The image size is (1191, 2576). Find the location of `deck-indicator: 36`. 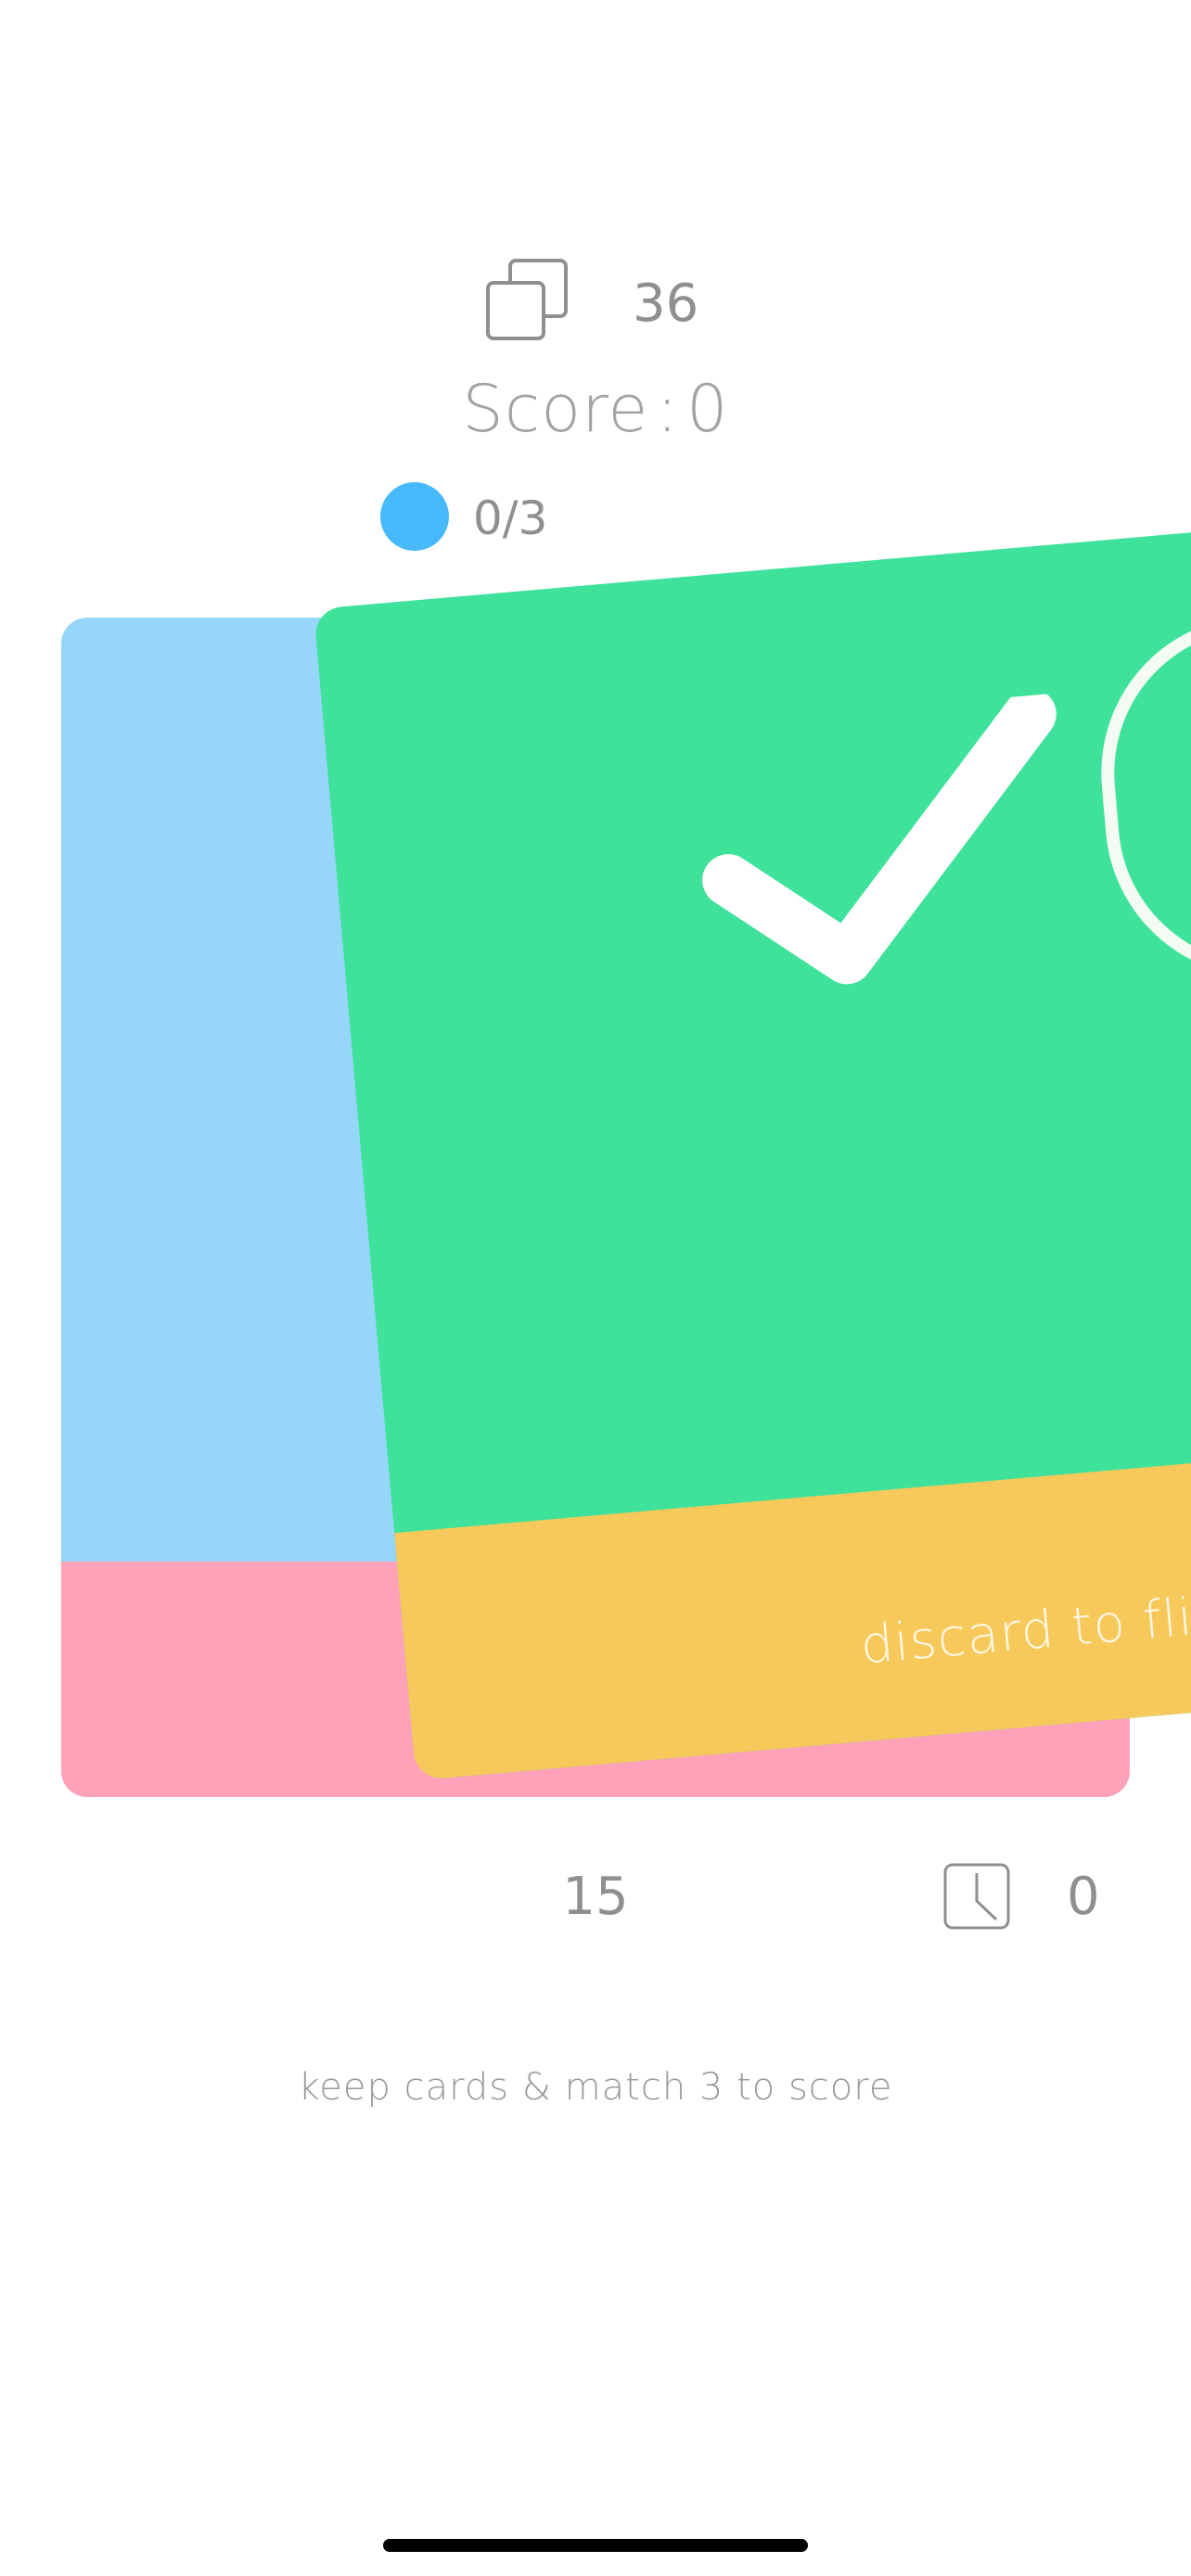

deck-indicator: 36 is located at coordinates (595, 301).